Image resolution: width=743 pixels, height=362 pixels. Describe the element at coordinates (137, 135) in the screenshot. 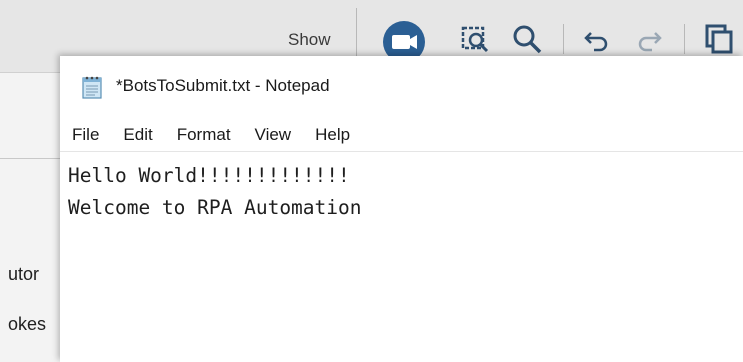

I see `menu-edit: Edit` at that location.